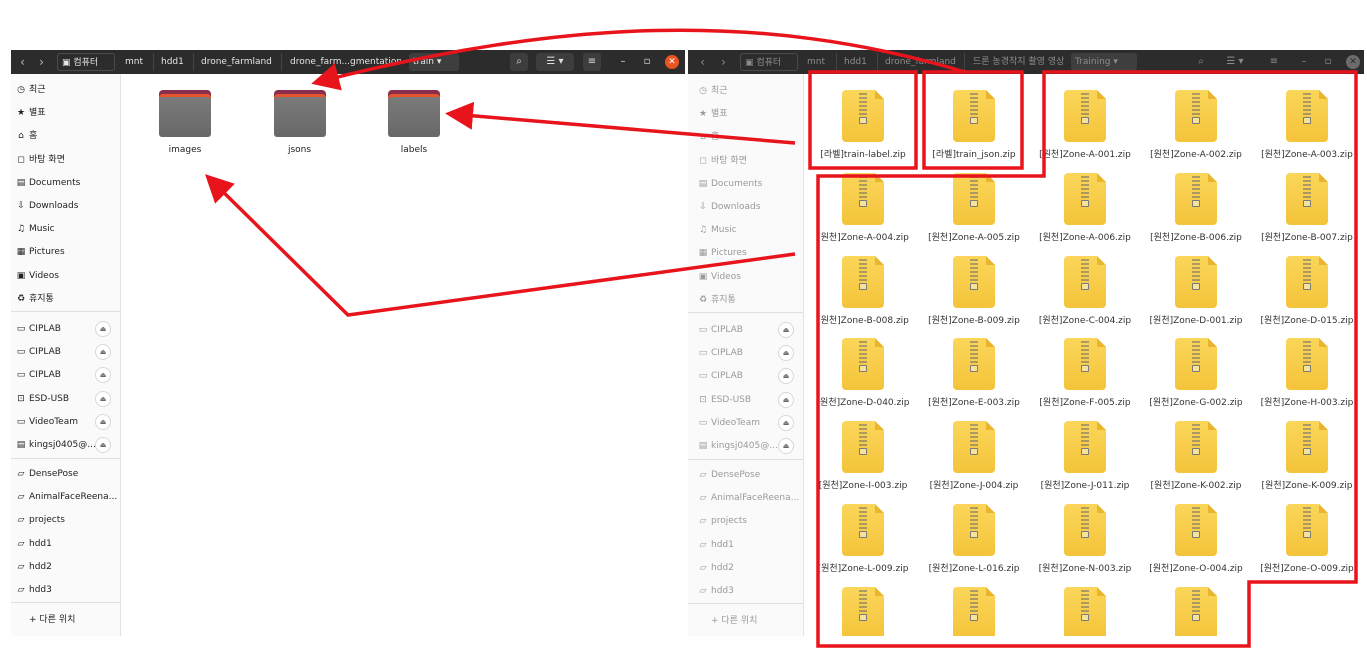 This screenshot has height=652, width=1367. What do you see at coordinates (745, 446) in the screenshot?
I see `sidebar-item: ▤ kingsj0405@... ⏏` at bounding box center [745, 446].